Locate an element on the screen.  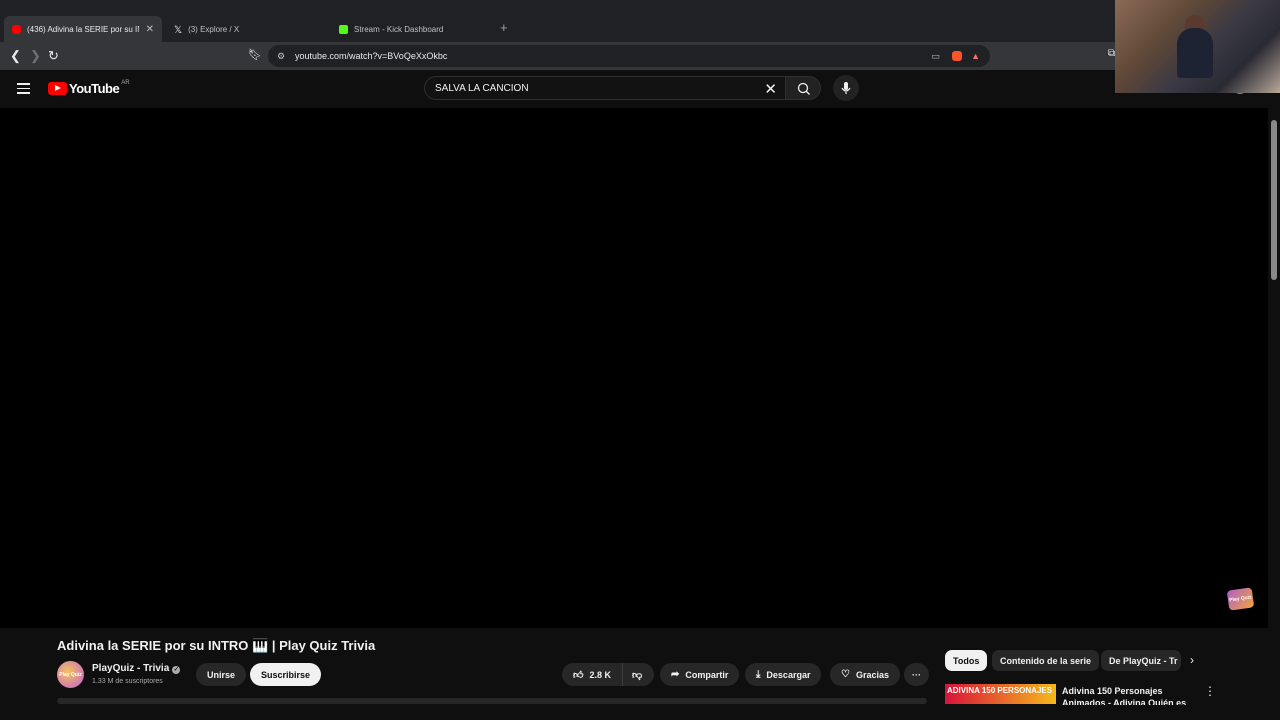
share-button: ➦ Compartir is located at coordinates (700, 674).